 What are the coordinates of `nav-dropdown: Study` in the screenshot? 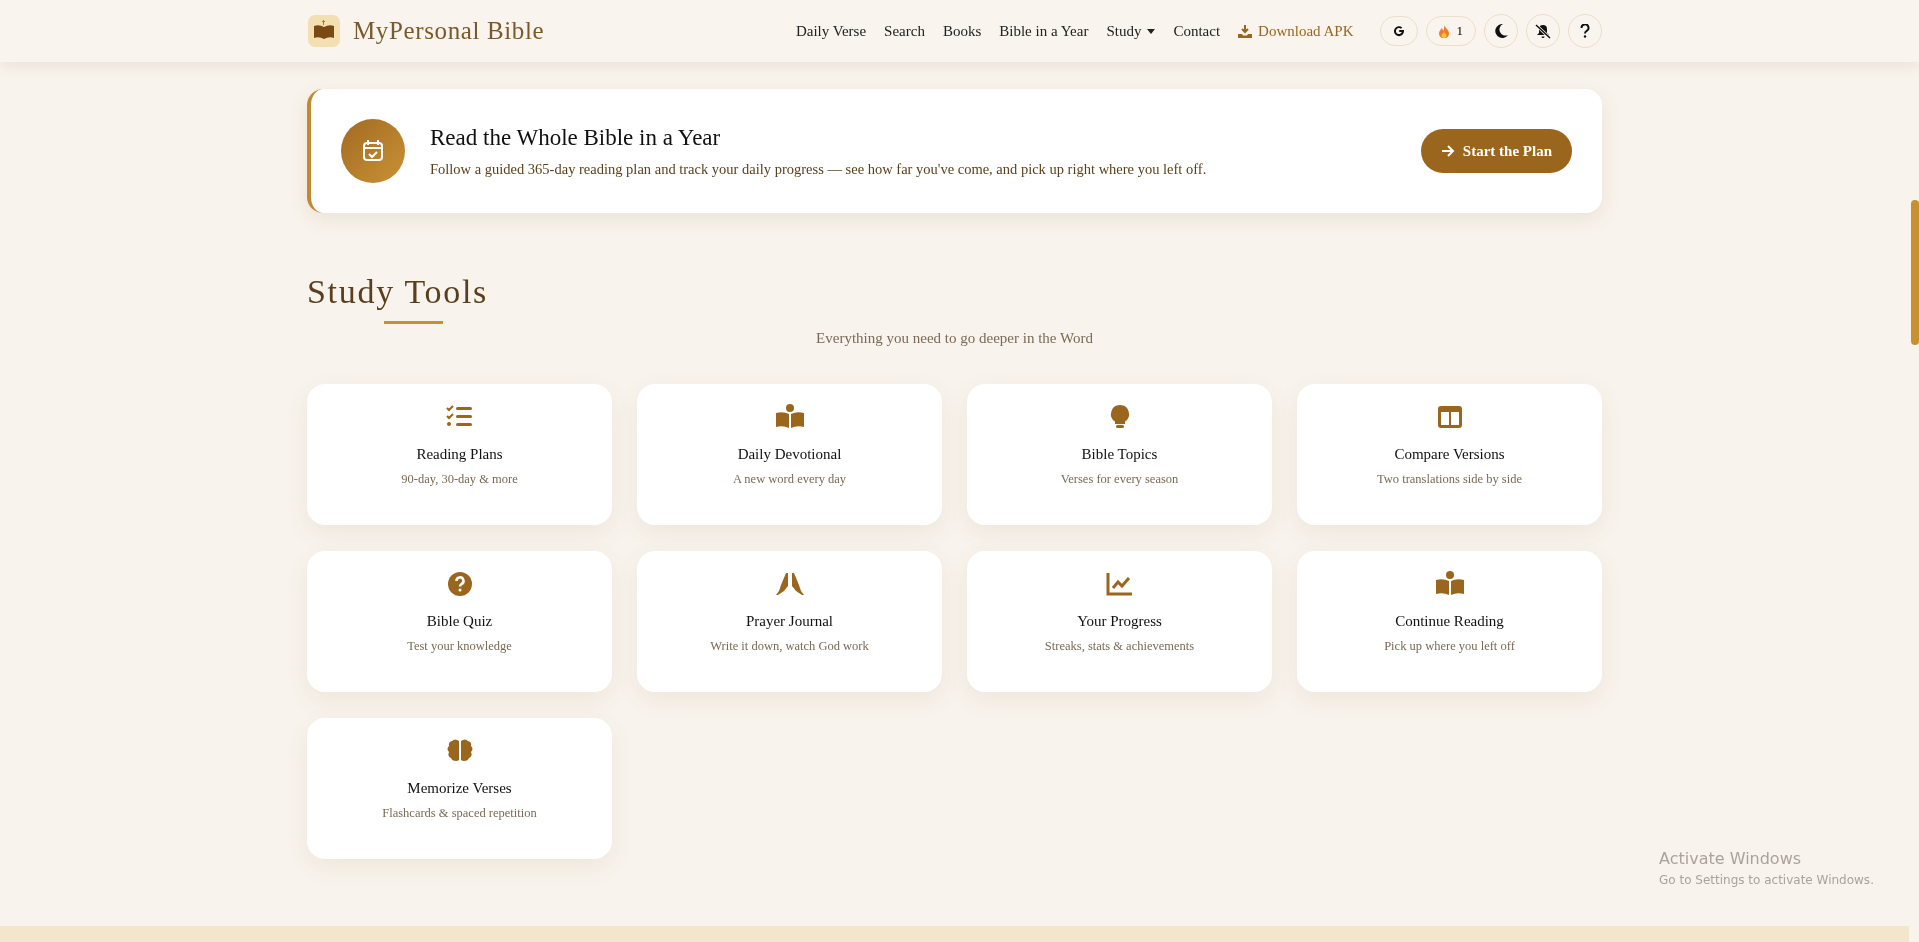 It's located at (1131, 31).